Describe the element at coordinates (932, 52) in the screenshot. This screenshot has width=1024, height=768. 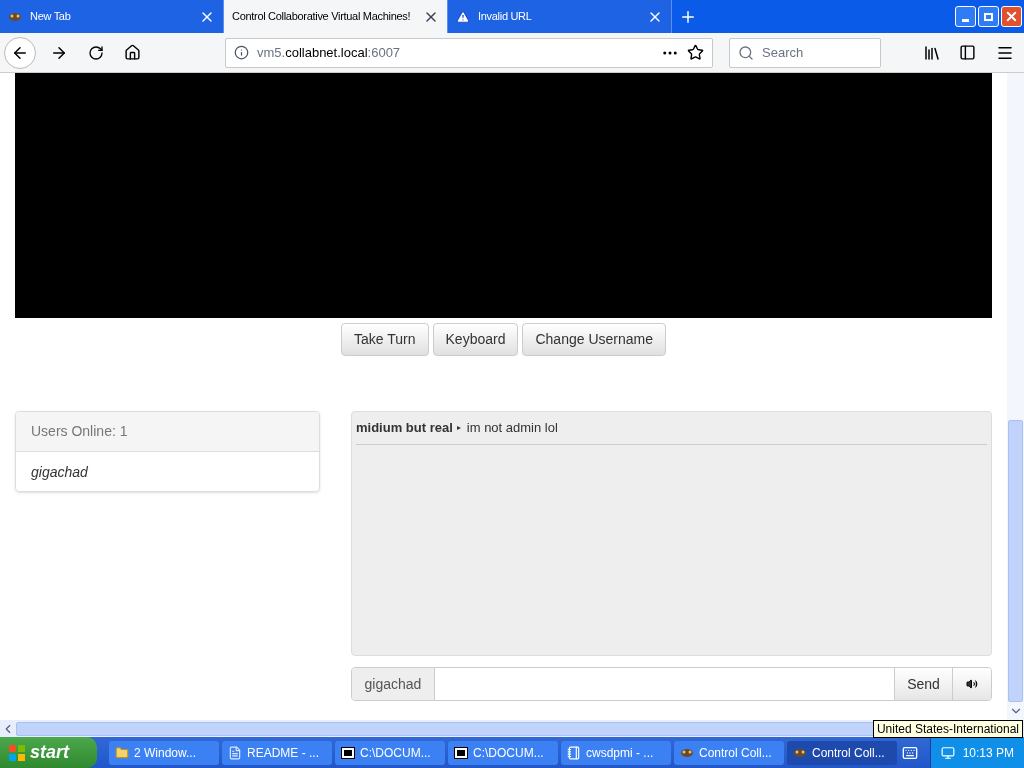
I see `library-icon` at that location.